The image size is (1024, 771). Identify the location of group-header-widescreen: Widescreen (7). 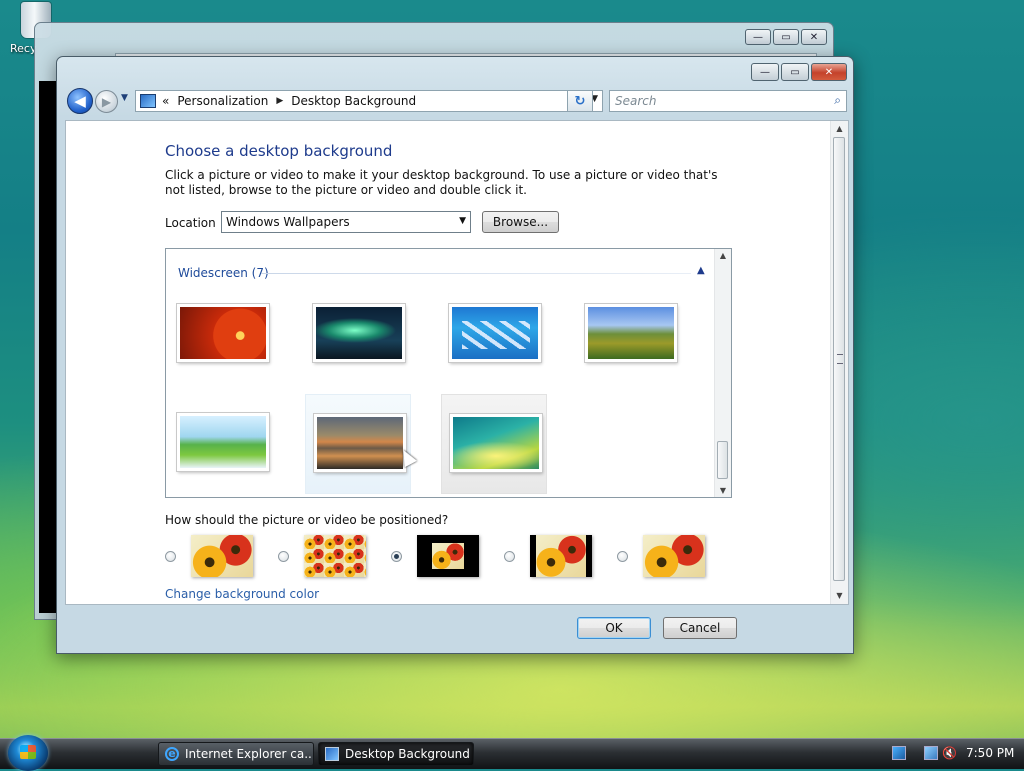
(223, 273).